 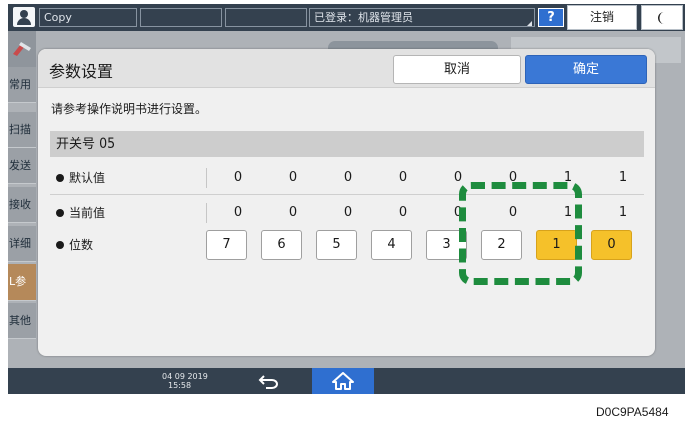 What do you see at coordinates (403, 212) in the screenshot?
I see `current-bit-4: 0` at bounding box center [403, 212].